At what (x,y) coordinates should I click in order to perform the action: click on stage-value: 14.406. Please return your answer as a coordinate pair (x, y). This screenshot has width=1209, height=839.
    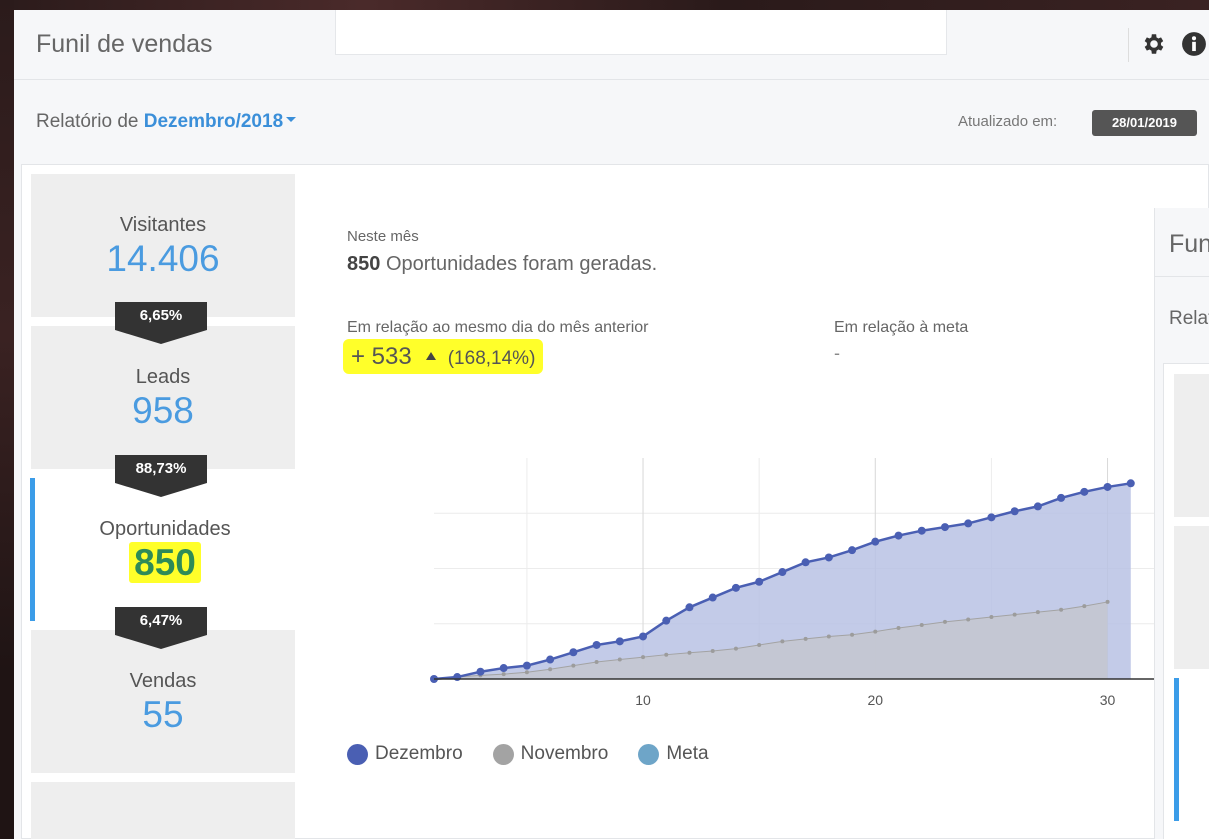
    Looking at the image, I should click on (163, 258).